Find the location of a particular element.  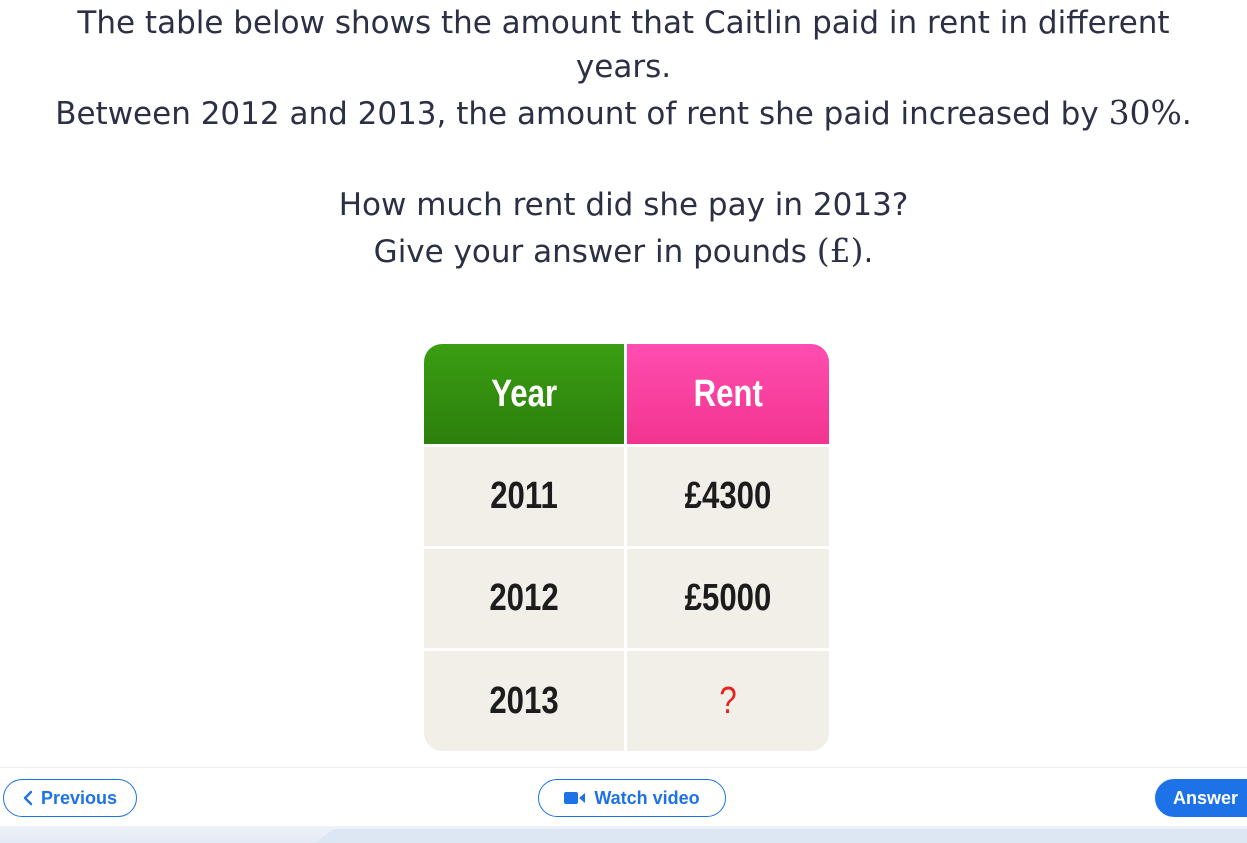

header-year: Year is located at coordinates (524, 393).